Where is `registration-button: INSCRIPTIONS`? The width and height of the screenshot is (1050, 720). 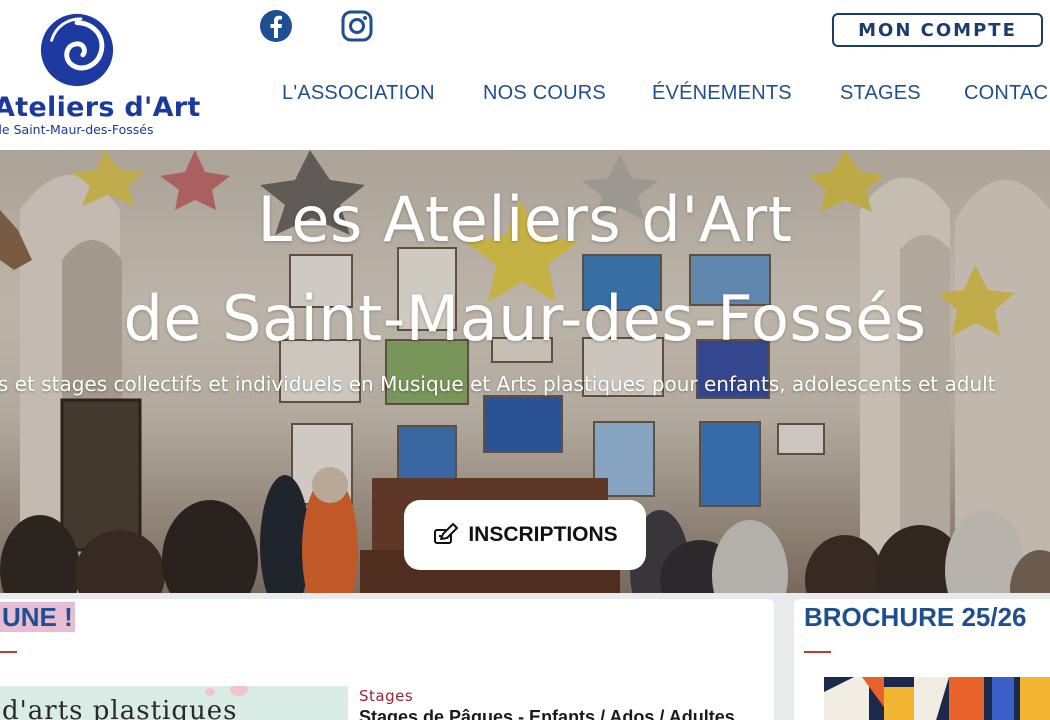 registration-button: INSCRIPTIONS is located at coordinates (525, 535).